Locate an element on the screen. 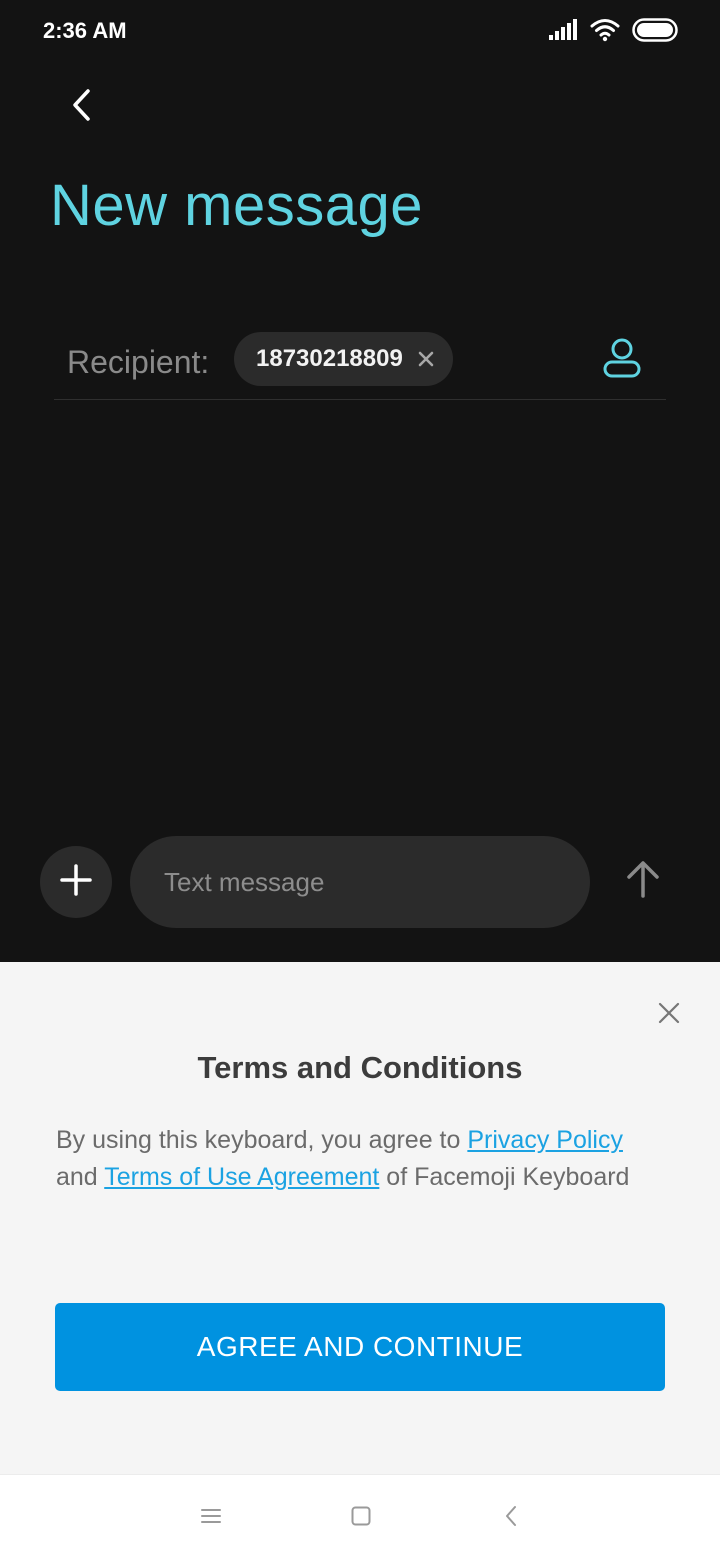 This screenshot has height=1560, width=720. back-icon is located at coordinates (511, 1518).